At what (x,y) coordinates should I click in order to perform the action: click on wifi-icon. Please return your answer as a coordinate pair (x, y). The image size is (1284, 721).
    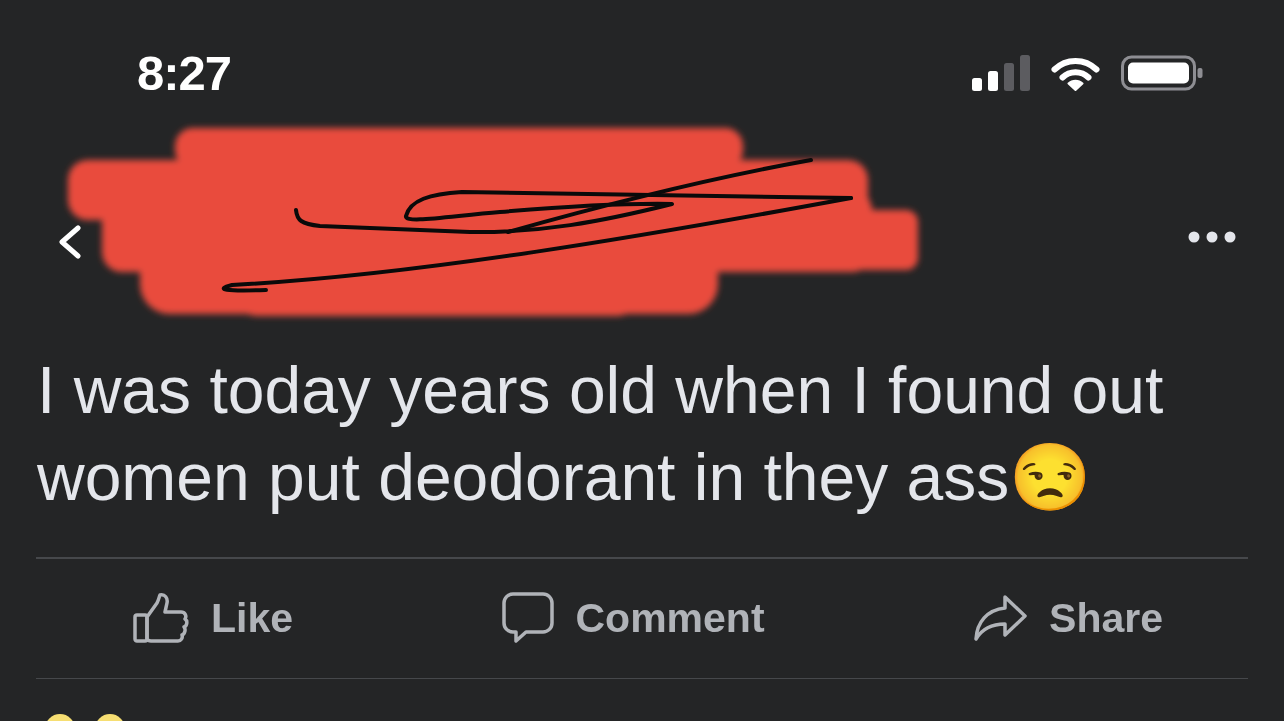
    Looking at the image, I should click on (1075, 73).